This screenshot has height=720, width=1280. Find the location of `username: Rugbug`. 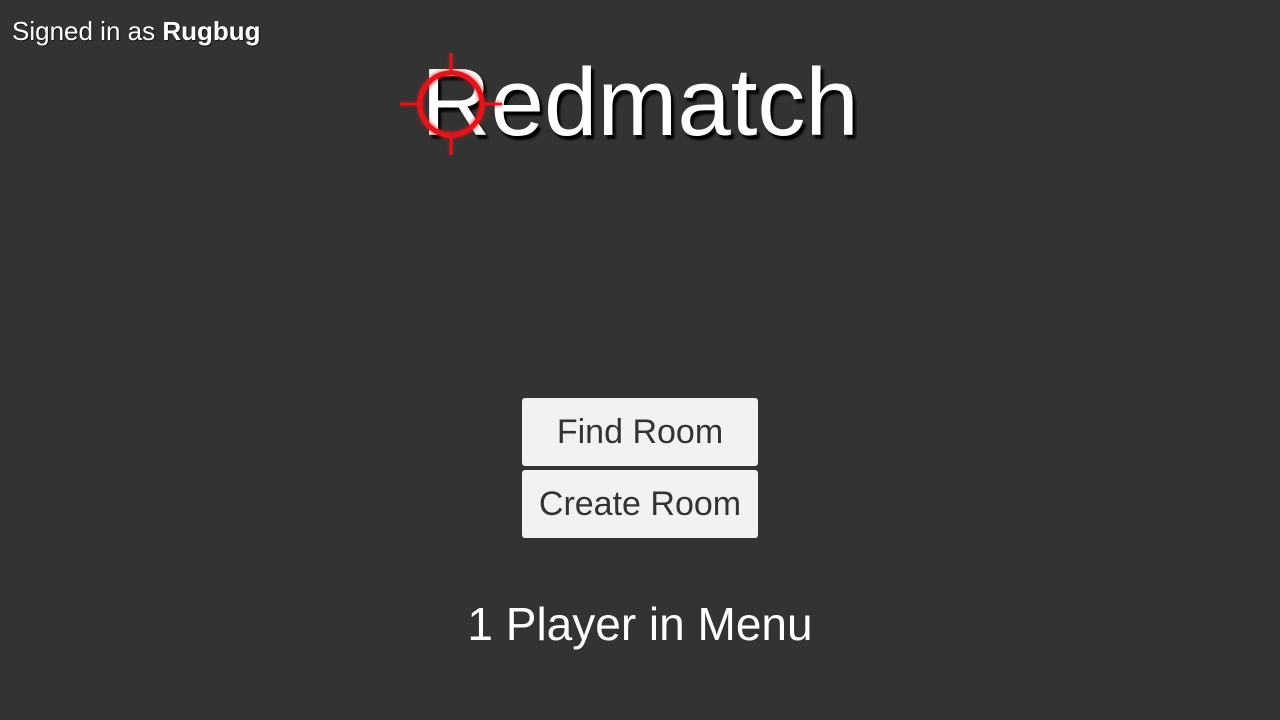

username: Rugbug is located at coordinates (211, 31).